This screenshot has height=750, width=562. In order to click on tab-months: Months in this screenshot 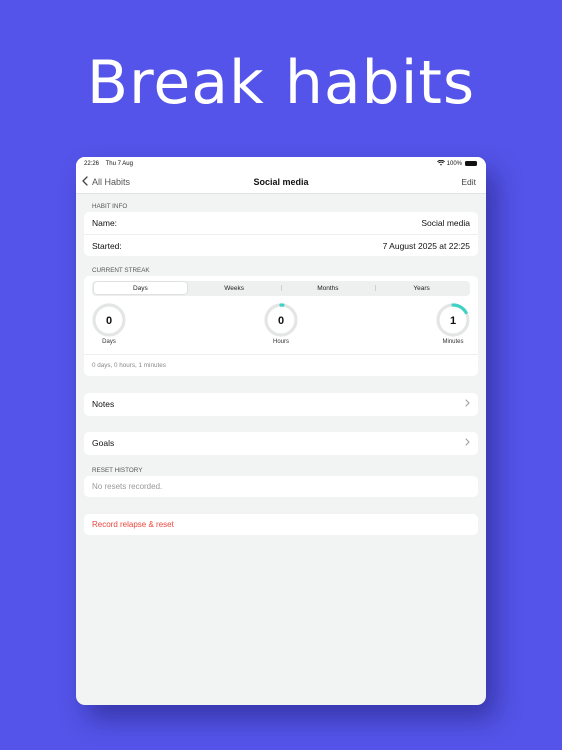, I will do `click(328, 288)`.